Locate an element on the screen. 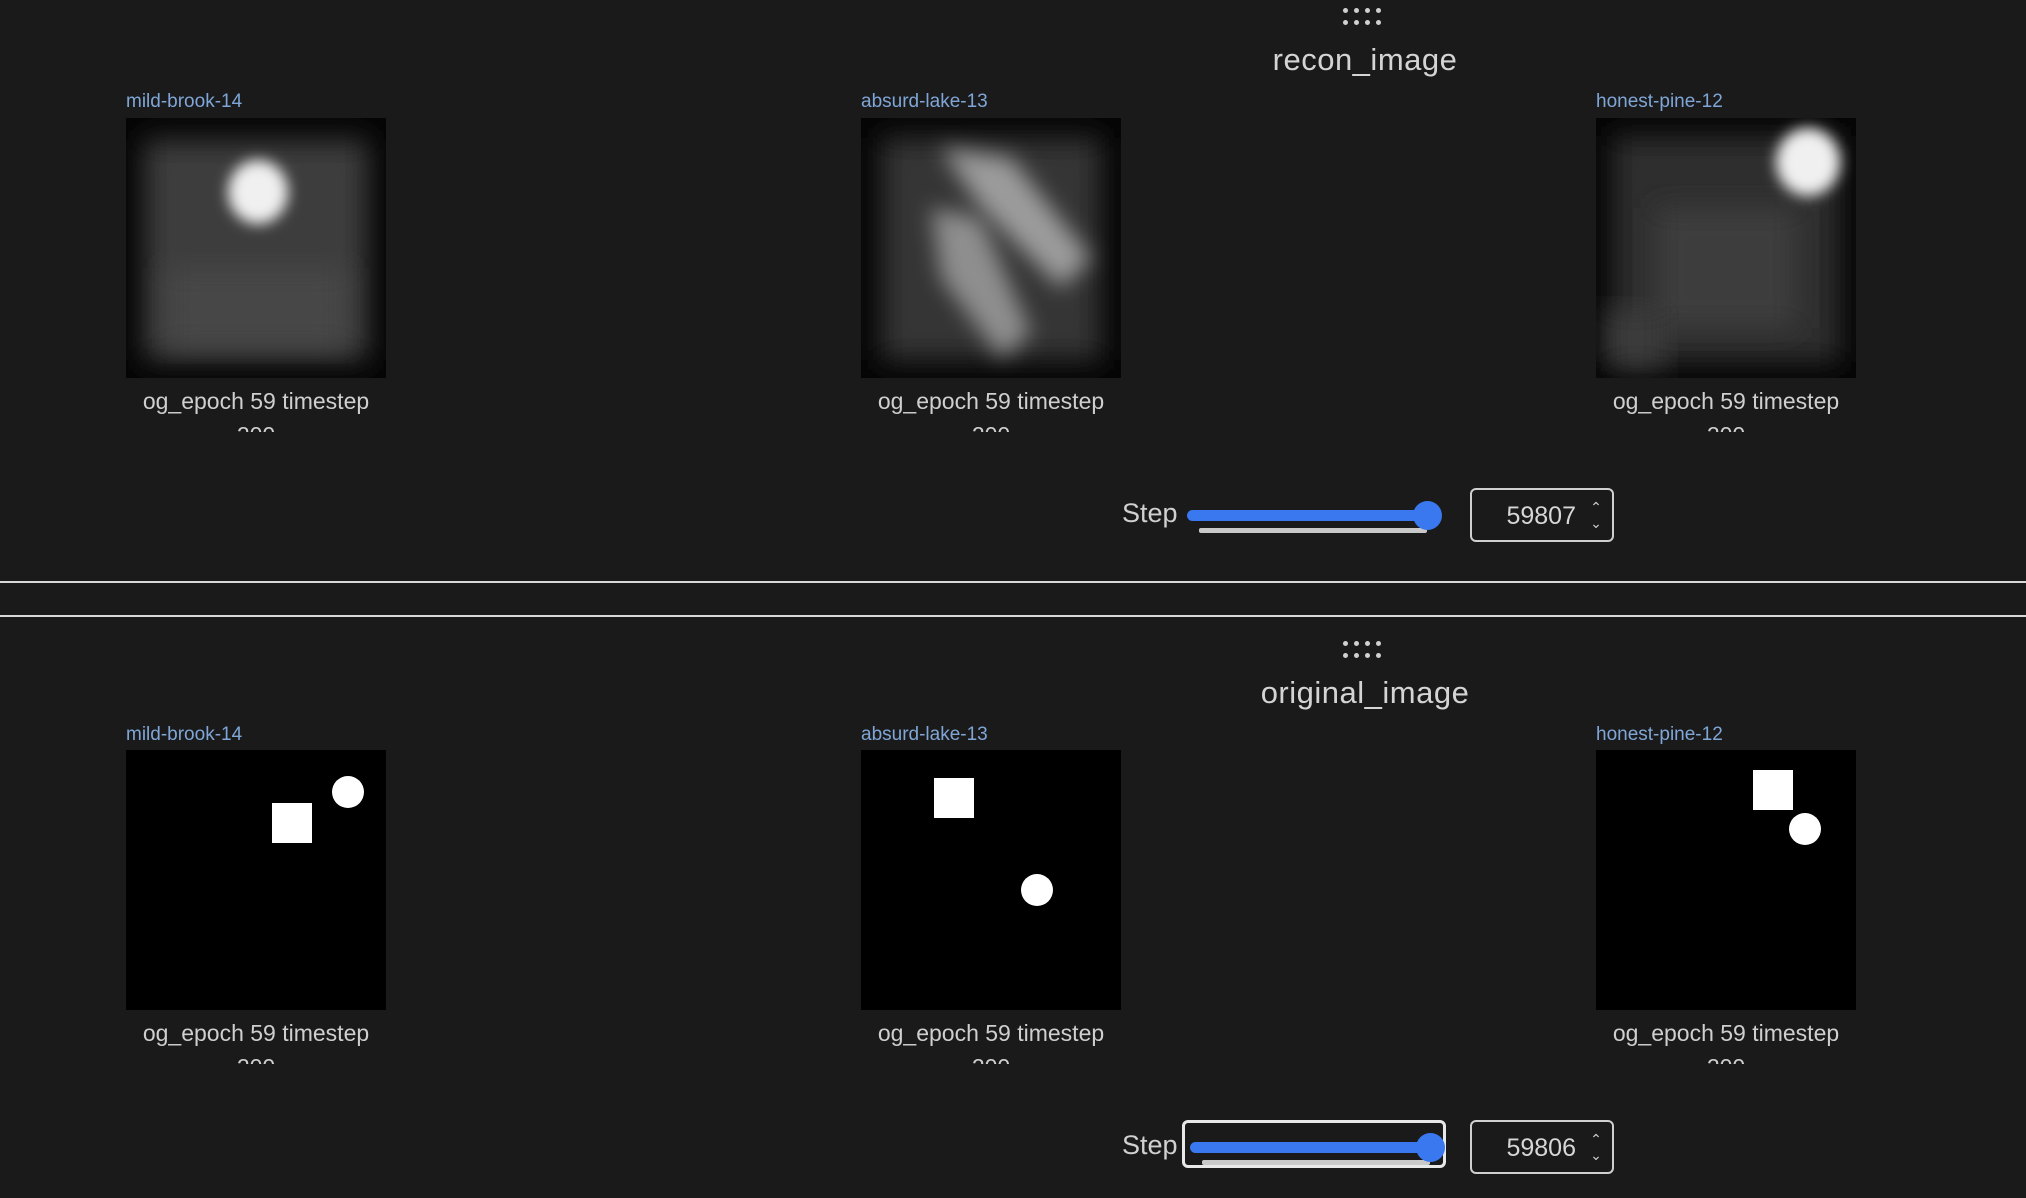 The image size is (2026, 1198). step-value: 59807 is located at coordinates (1541, 516).